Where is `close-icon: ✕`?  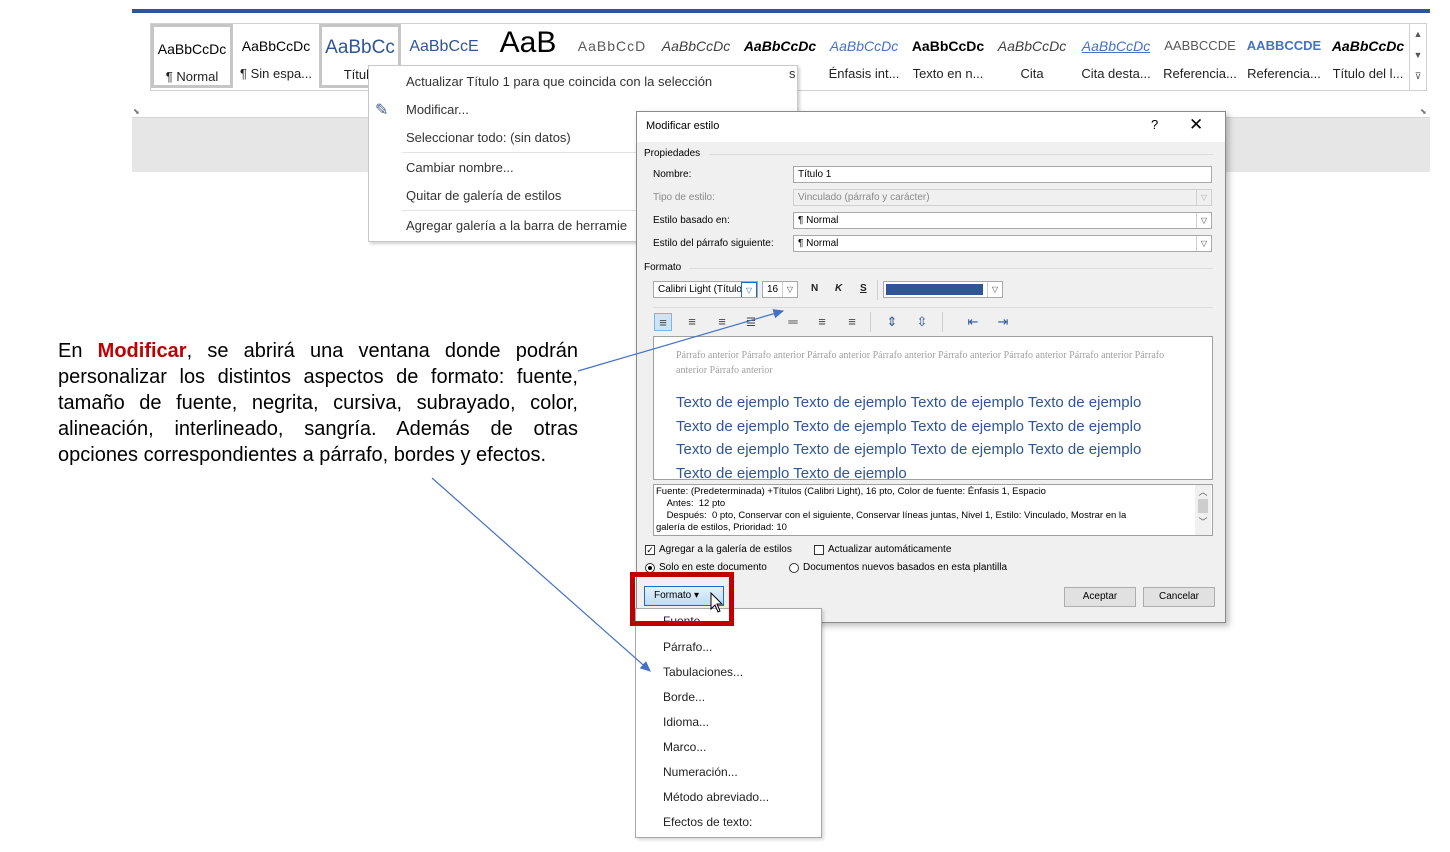 close-icon: ✕ is located at coordinates (1196, 125).